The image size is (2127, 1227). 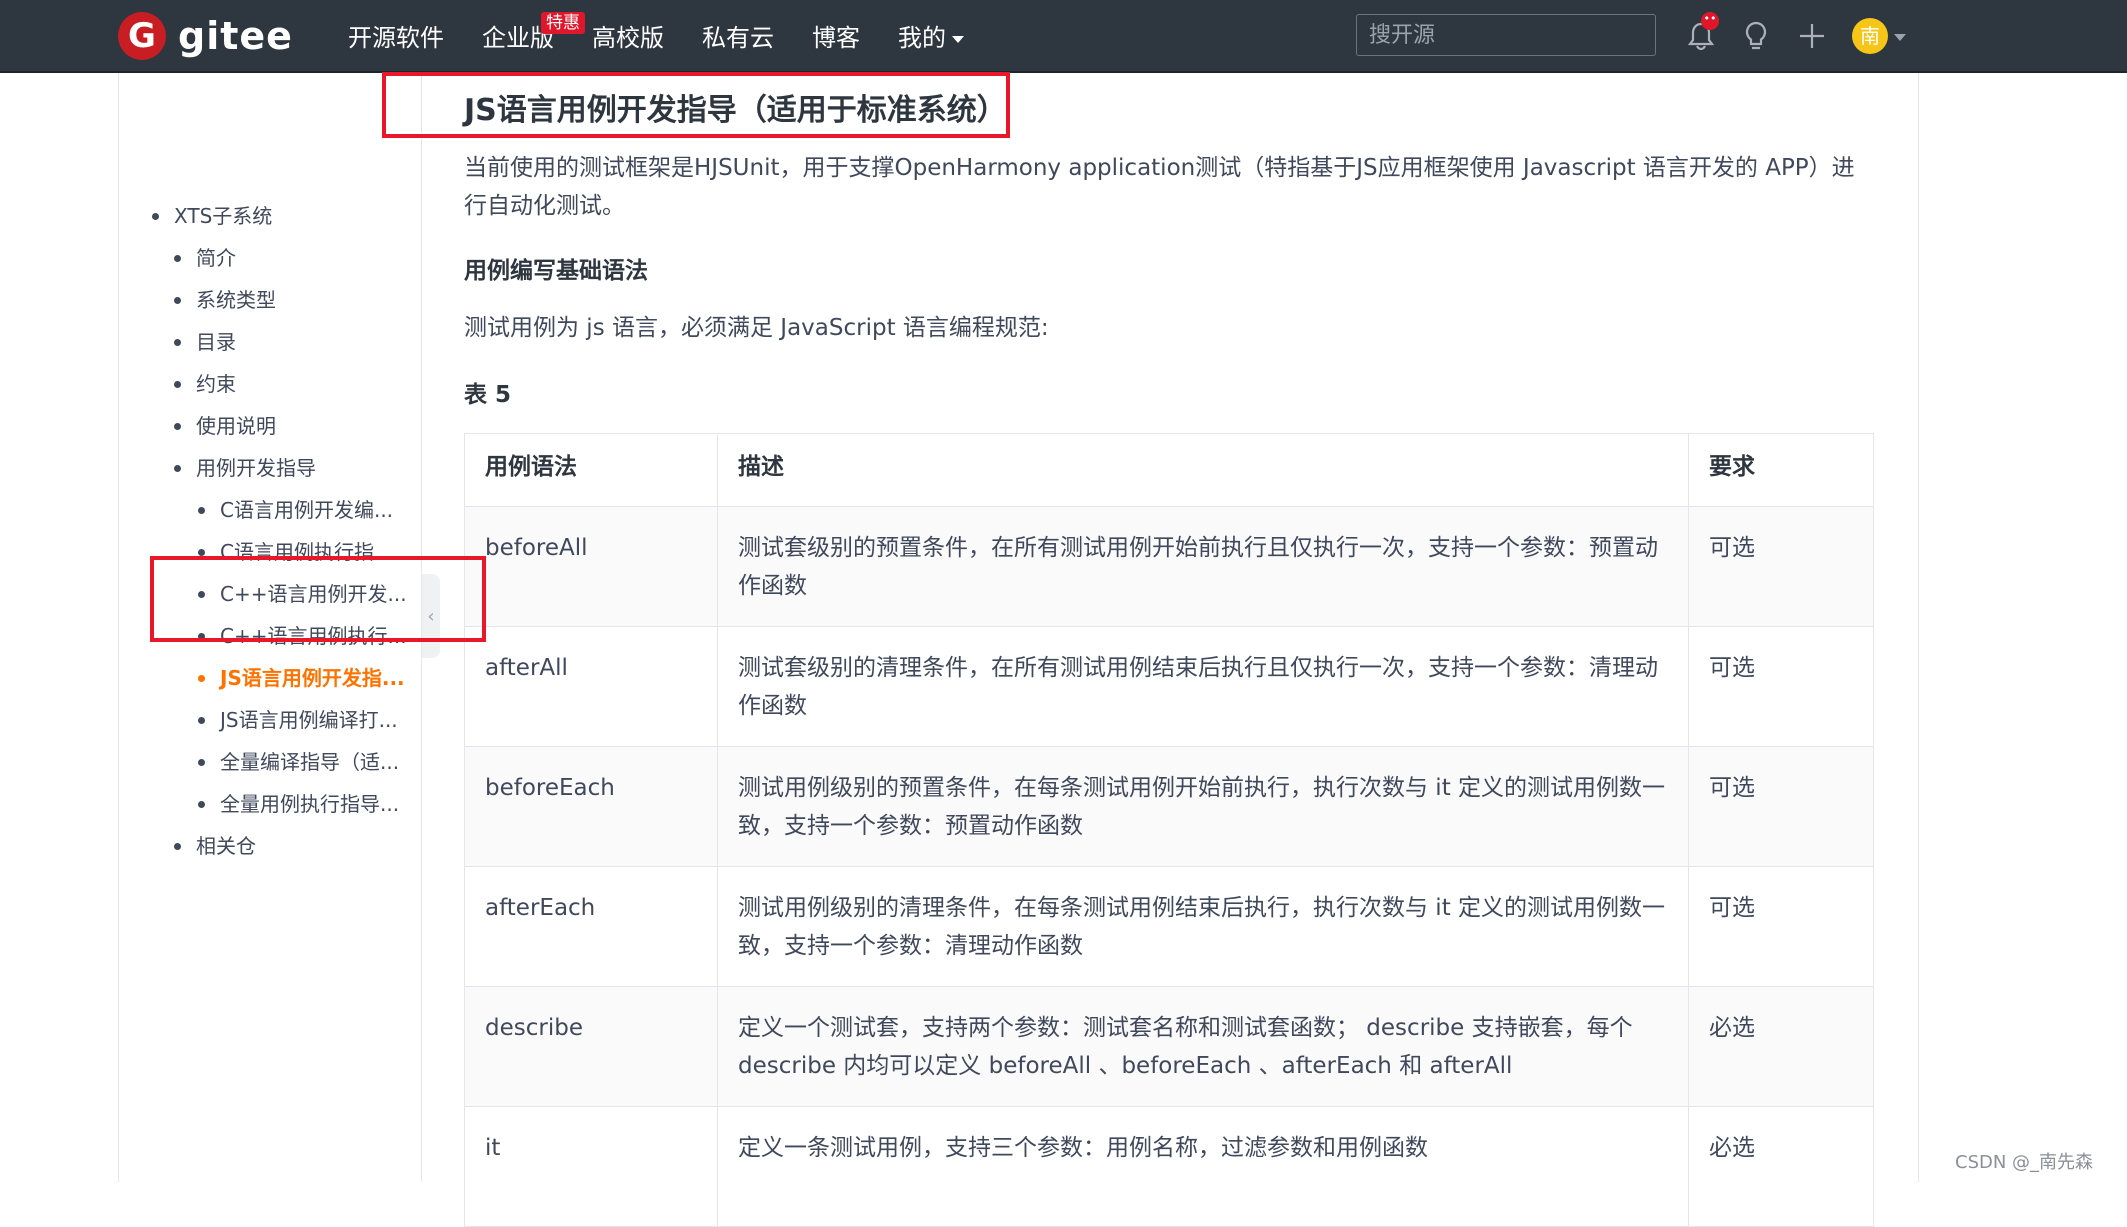 What do you see at coordinates (738, 35) in the screenshot?
I see `nav-private-cloud: 私有云` at bounding box center [738, 35].